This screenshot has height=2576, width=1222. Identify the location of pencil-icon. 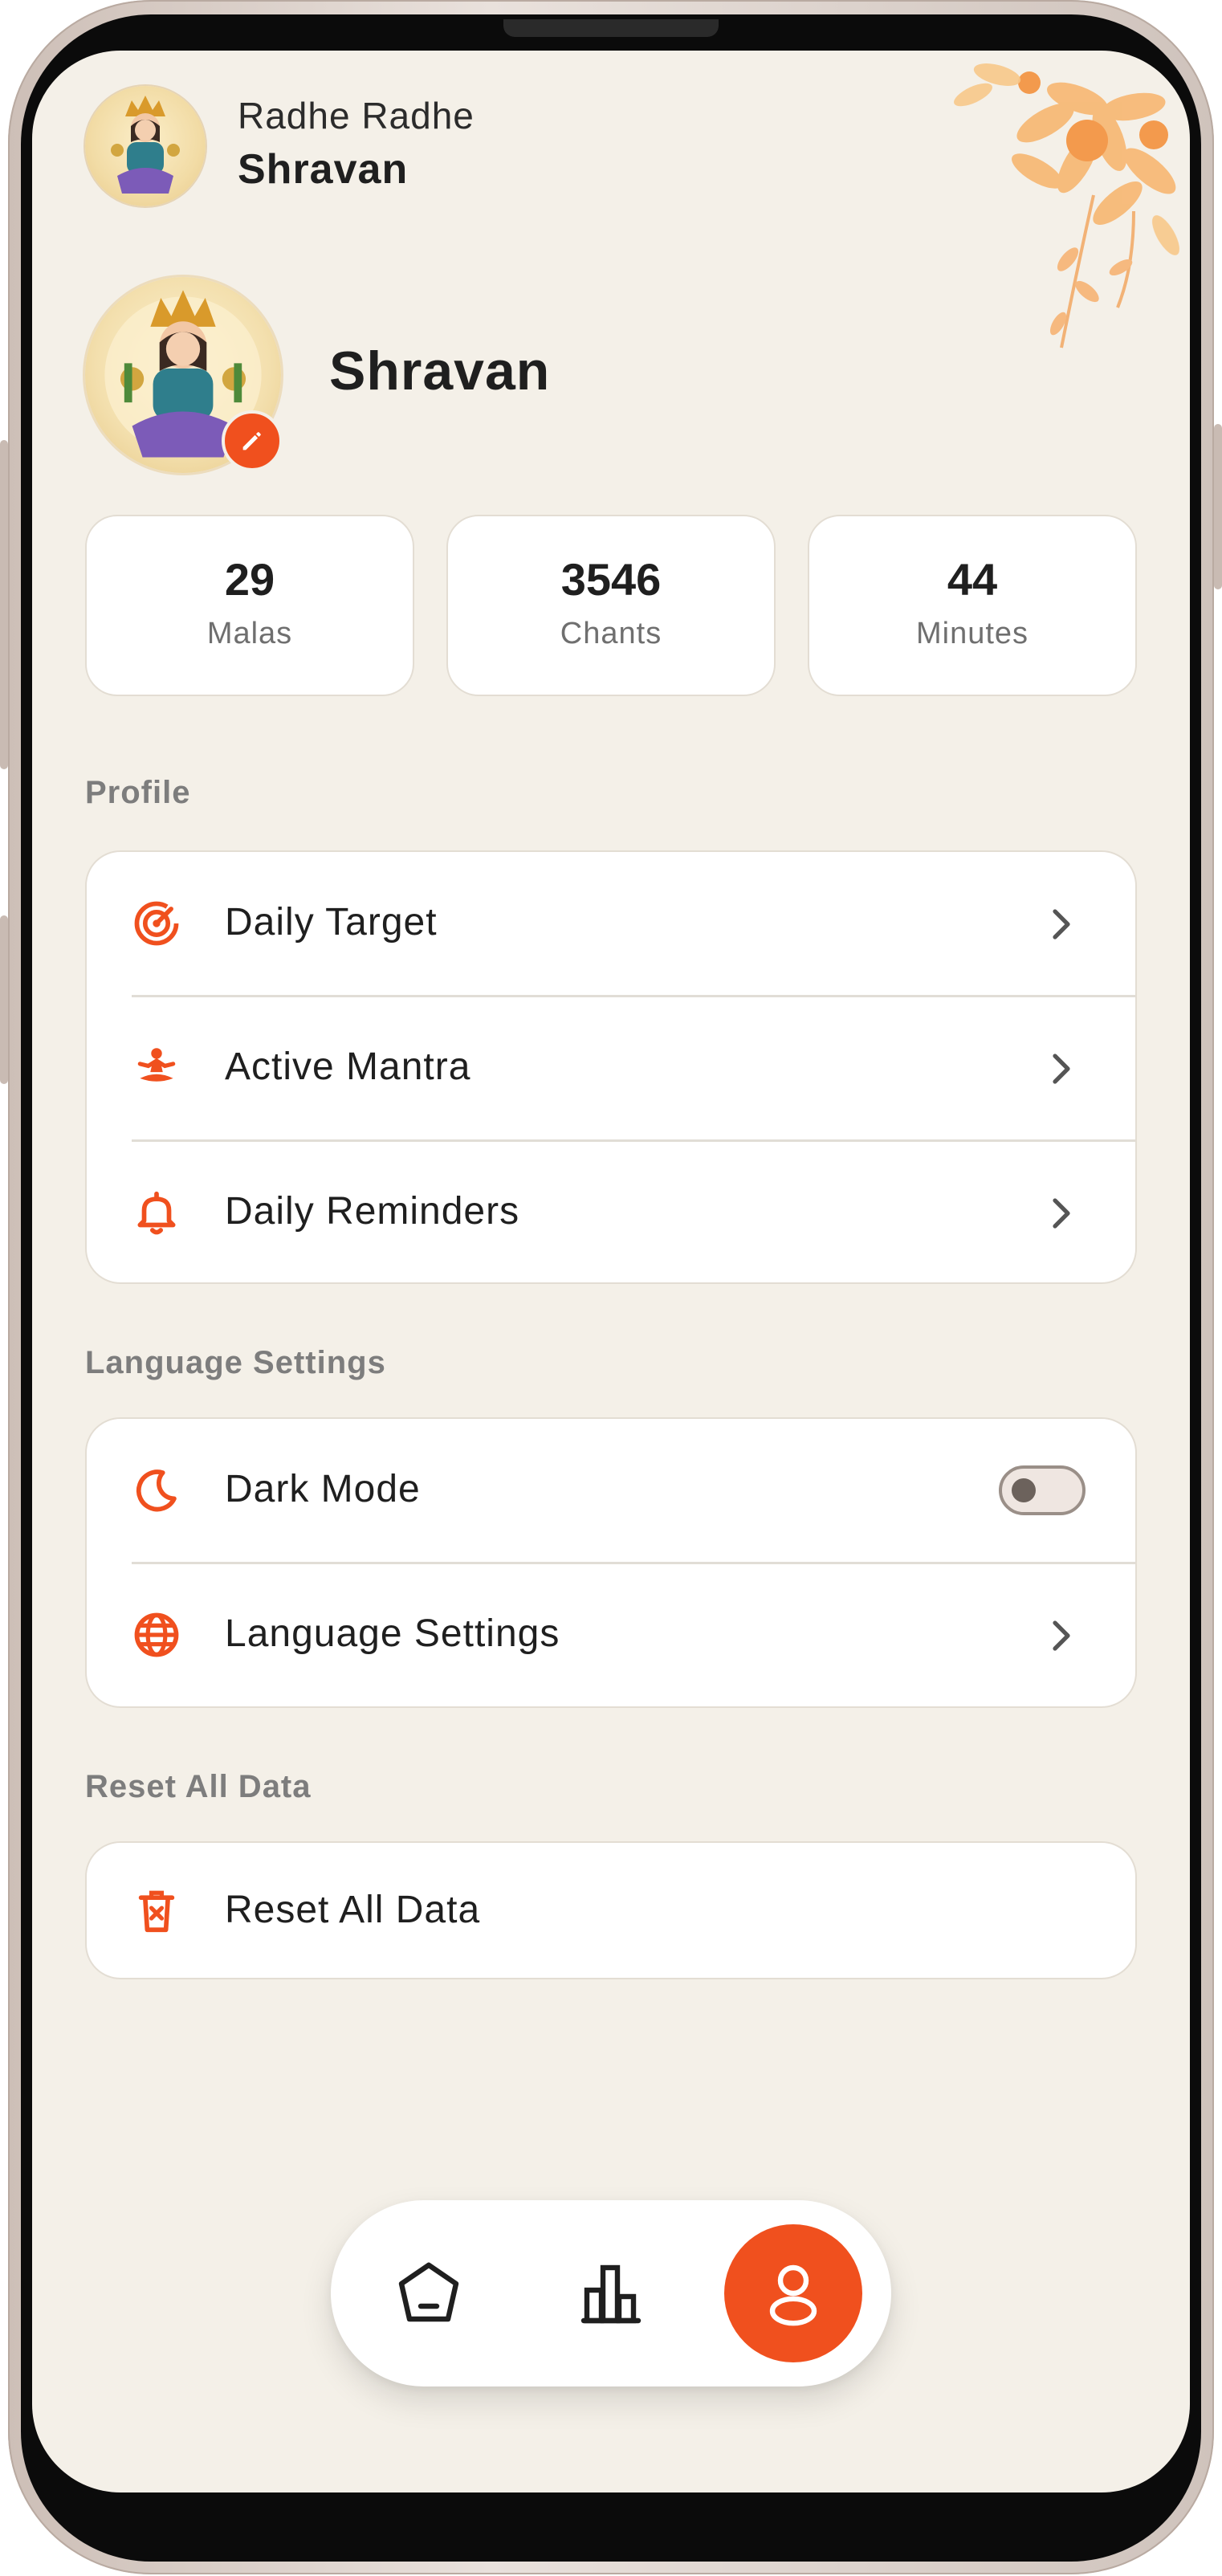
(251, 441).